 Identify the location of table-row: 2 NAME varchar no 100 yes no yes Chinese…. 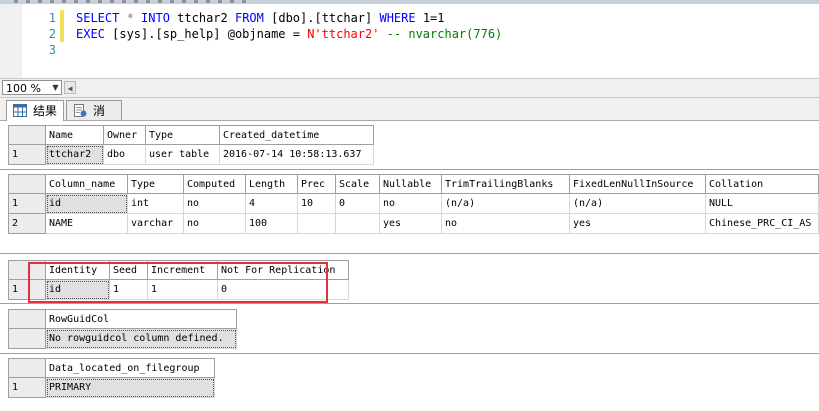
(413, 224).